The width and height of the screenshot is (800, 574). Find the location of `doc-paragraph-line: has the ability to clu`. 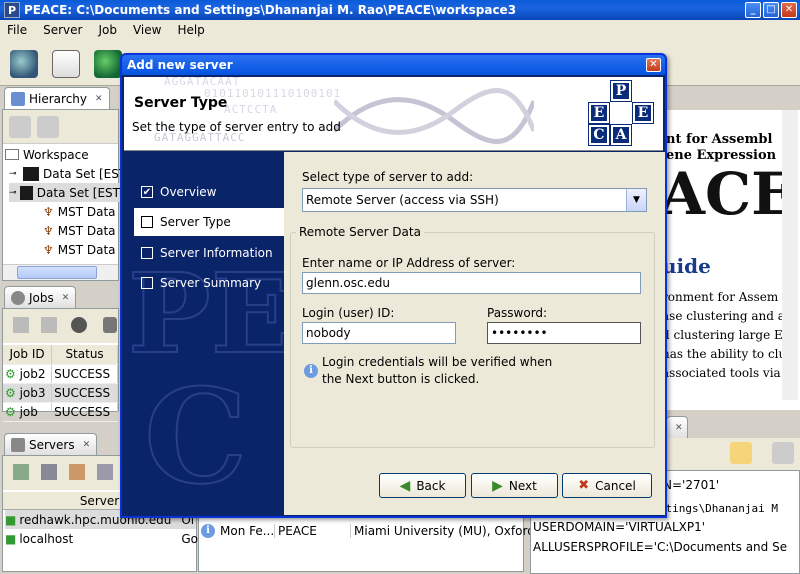

doc-paragraph-line: has the ability to clu is located at coordinates (724, 354).